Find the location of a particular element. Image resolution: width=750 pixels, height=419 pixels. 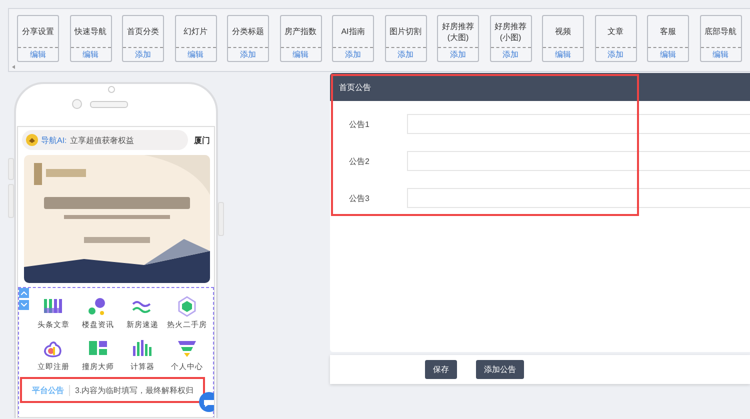

module-label: 视频 is located at coordinates (563, 31).